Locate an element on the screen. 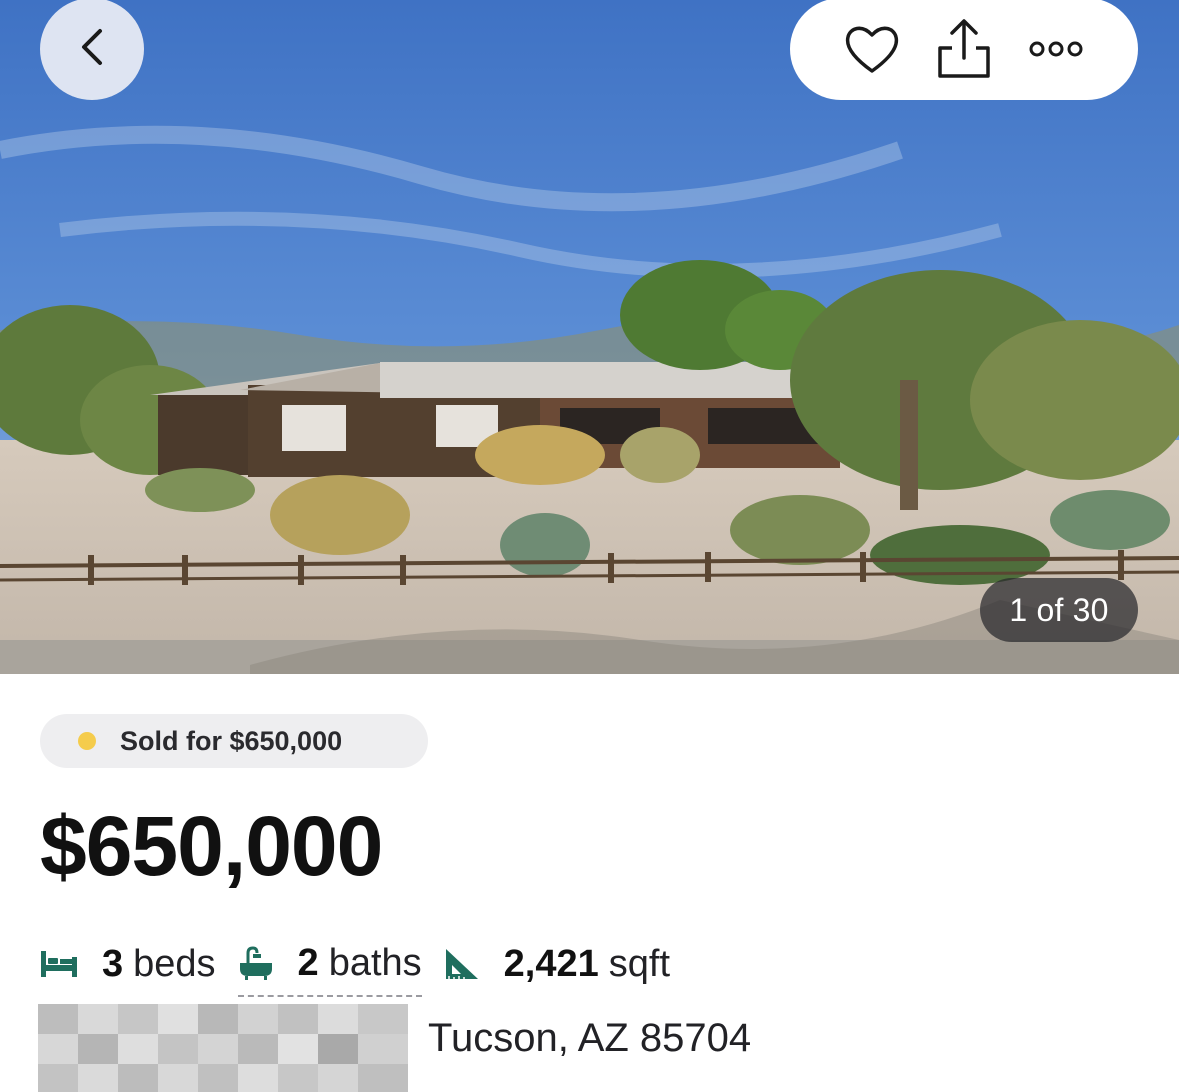 This screenshot has width=1179, height=1092. chevron-left-icon is located at coordinates (92, 49).